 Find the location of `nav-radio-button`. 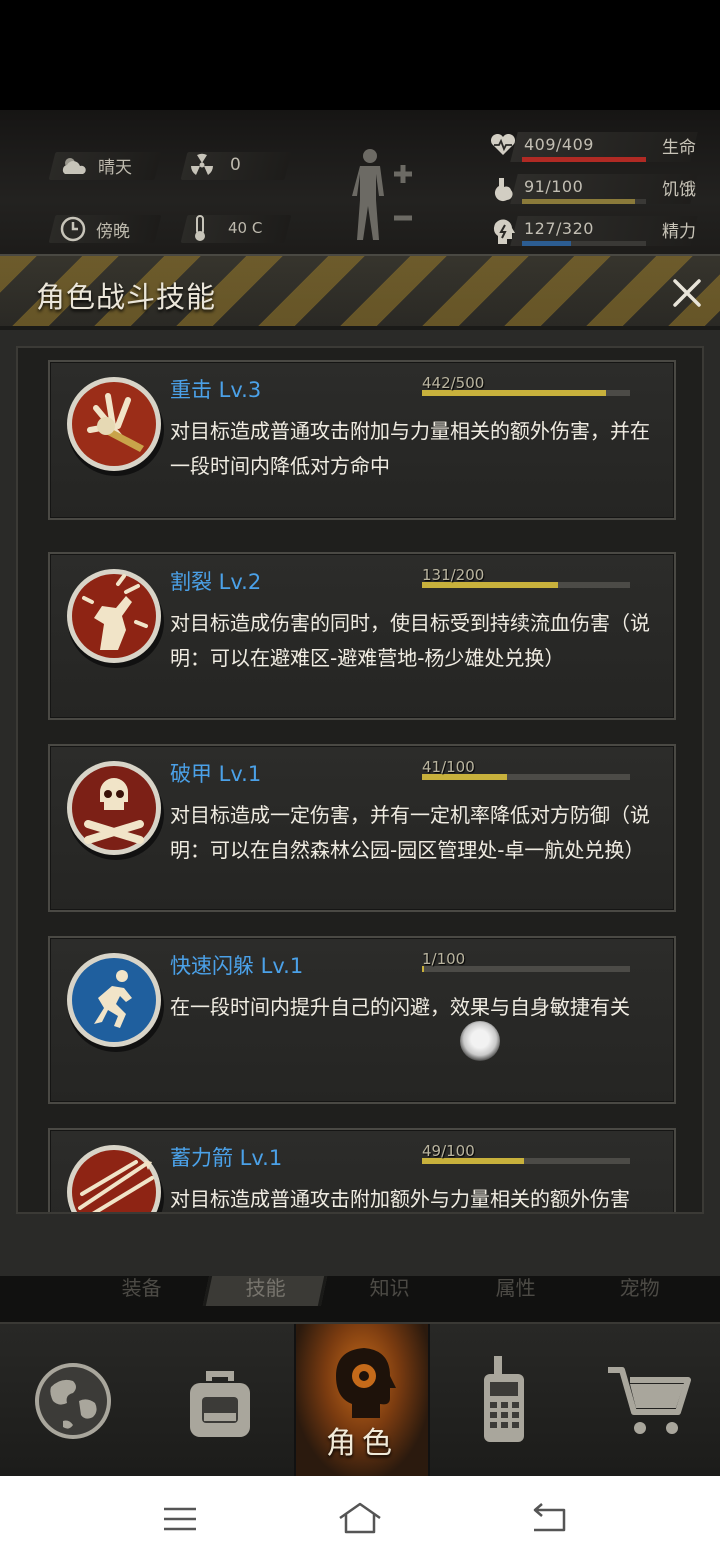

nav-radio-button is located at coordinates (504, 1400).